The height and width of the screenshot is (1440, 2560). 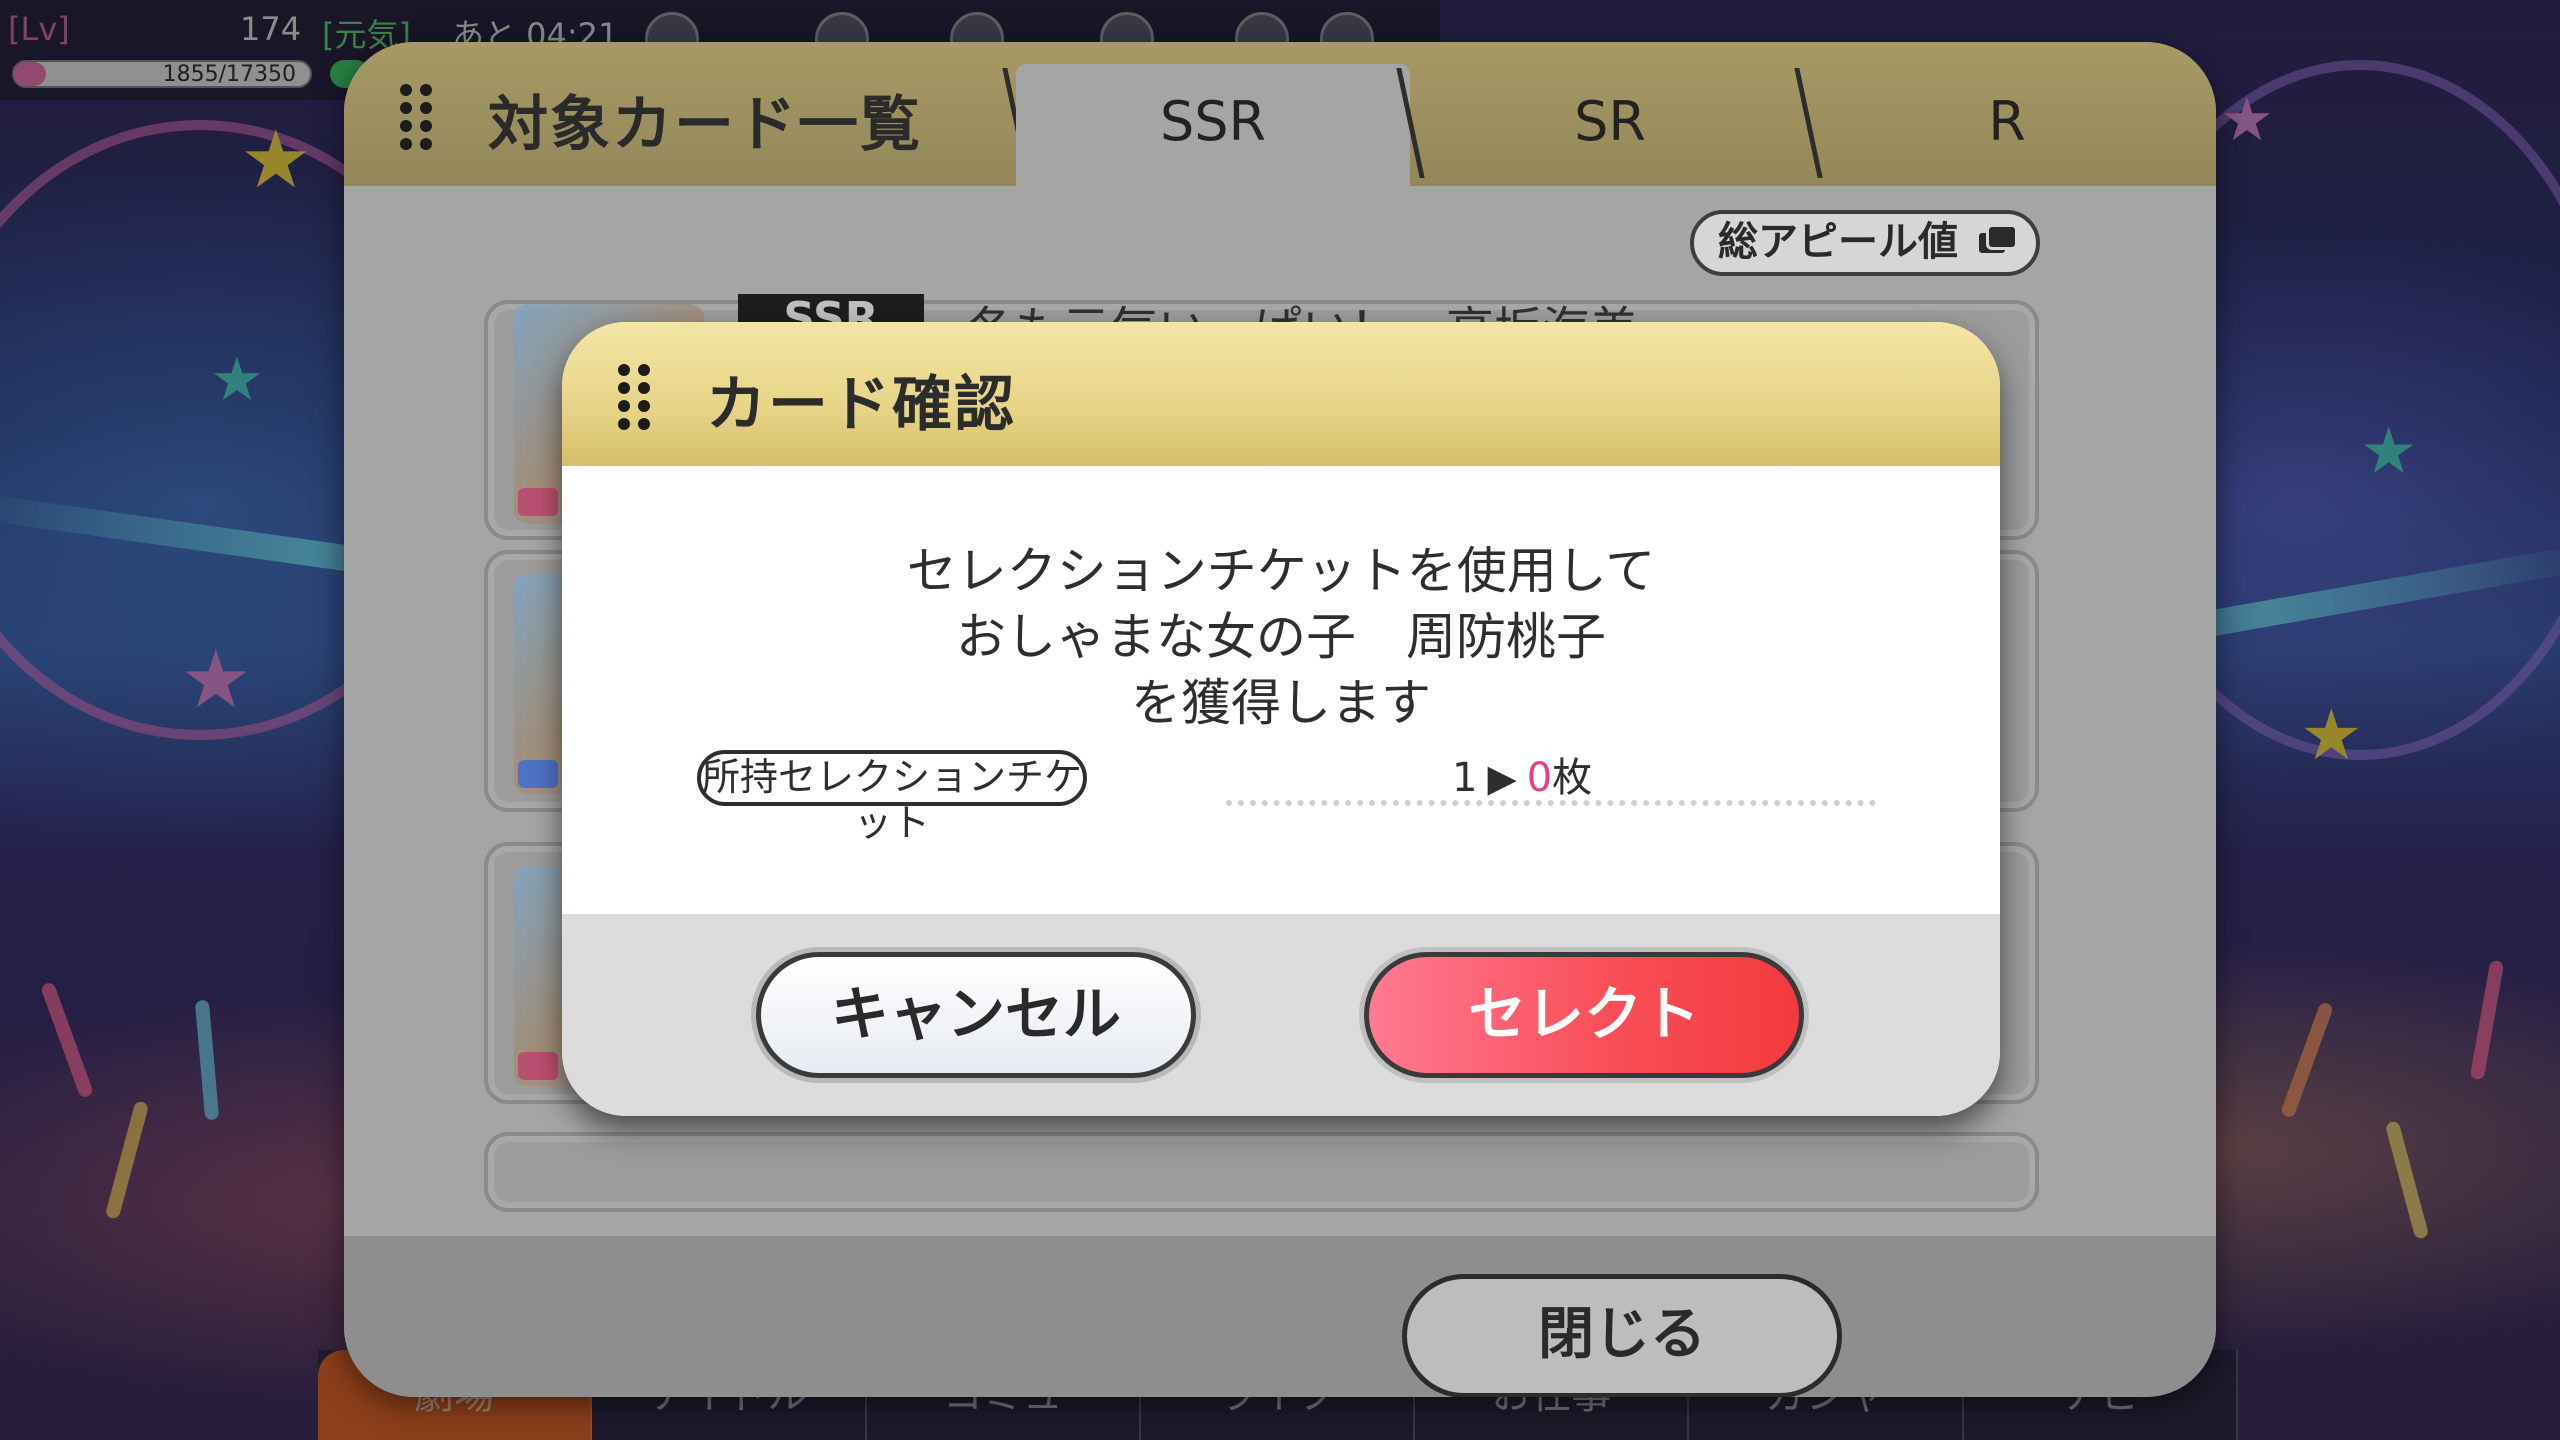 What do you see at coordinates (1261, 1172) in the screenshot?
I see `card-row` at bounding box center [1261, 1172].